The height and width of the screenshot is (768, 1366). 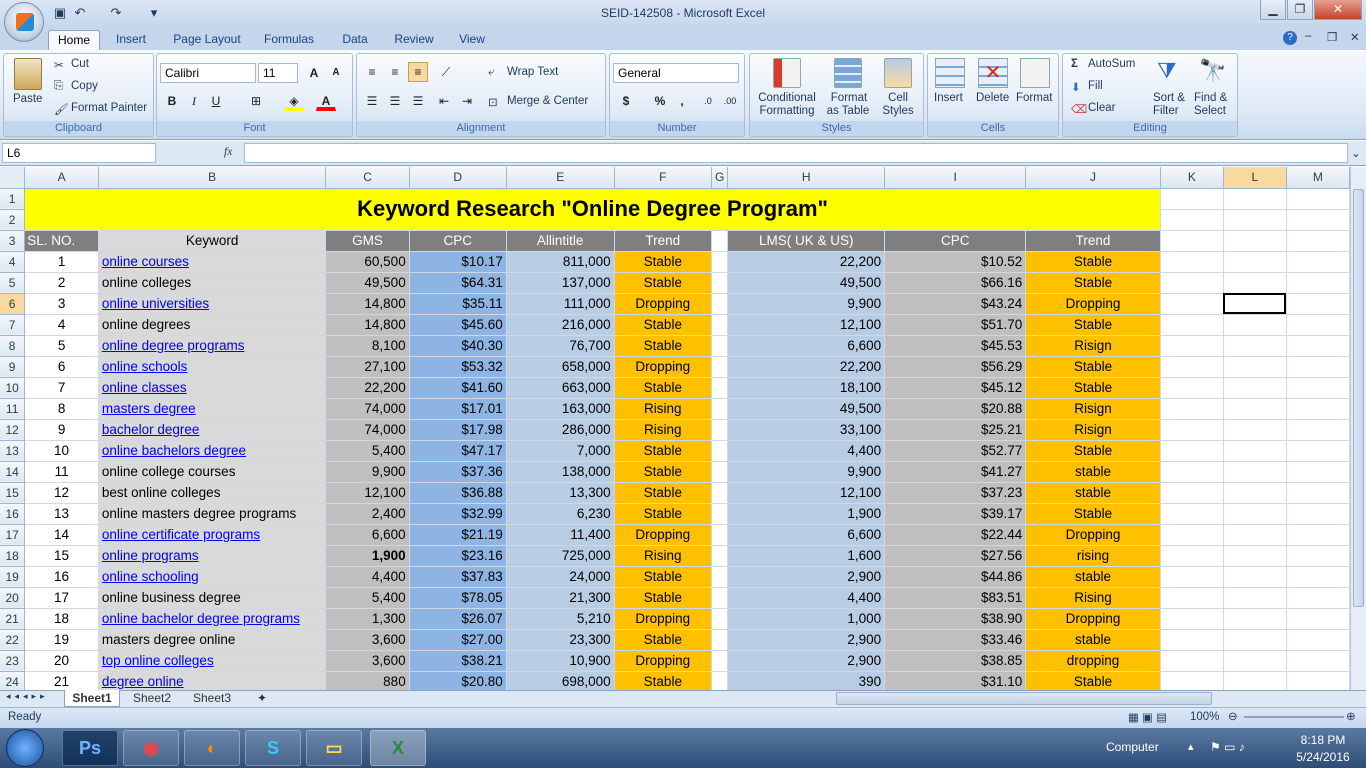 What do you see at coordinates (1093, 640) in the screenshot?
I see `cell-trend2: stable` at bounding box center [1093, 640].